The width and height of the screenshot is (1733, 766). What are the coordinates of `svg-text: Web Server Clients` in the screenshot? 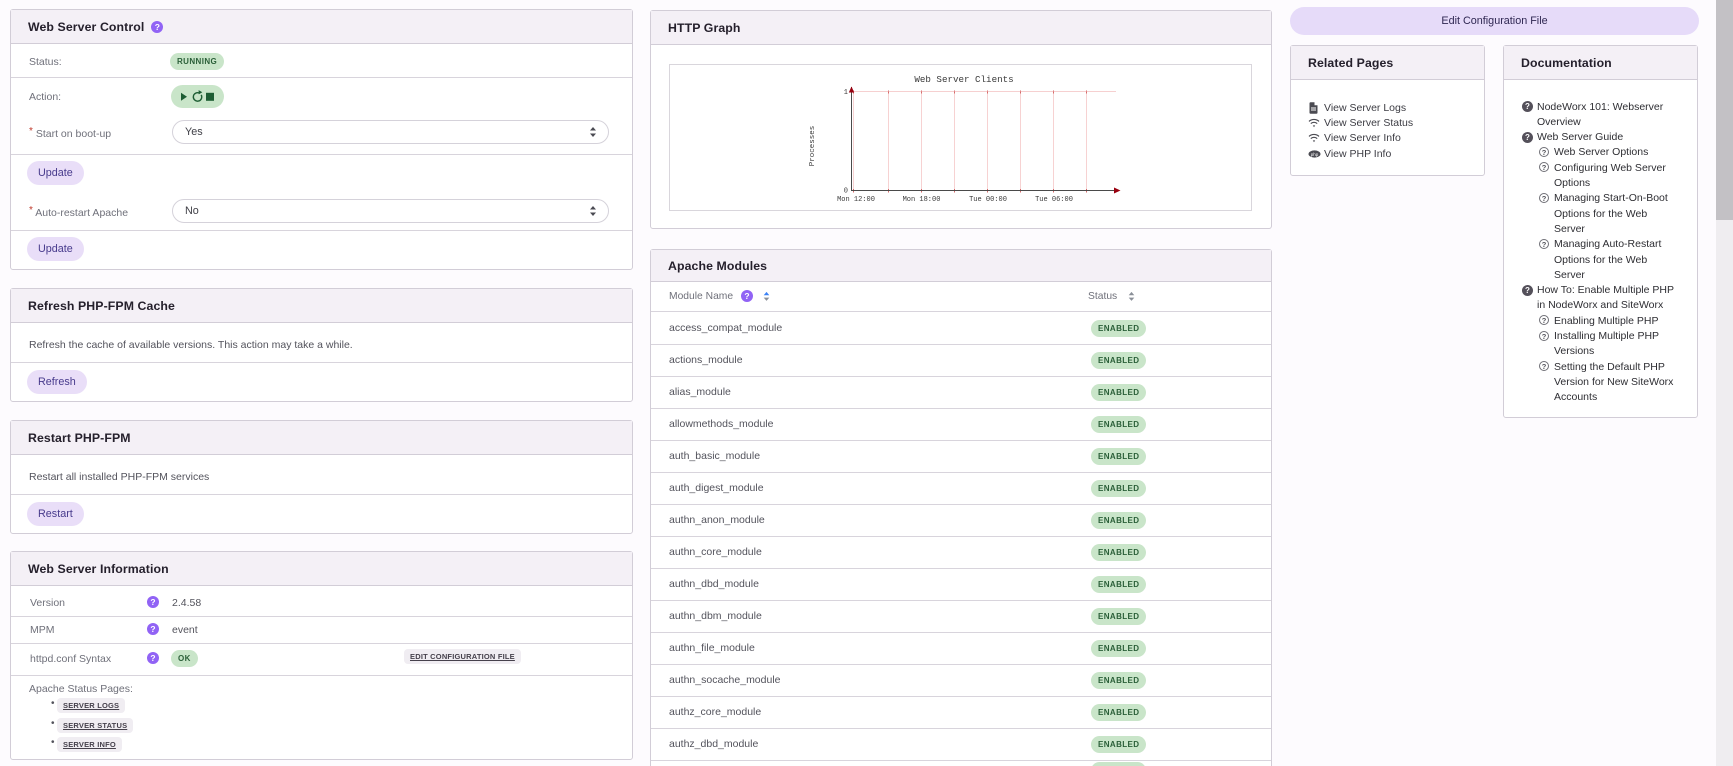 It's located at (963, 79).